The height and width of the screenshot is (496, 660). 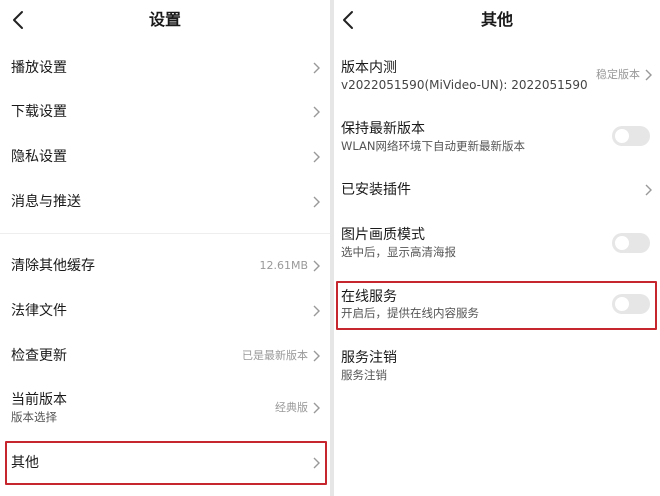 What do you see at coordinates (39, 112) in the screenshot?
I see `settings-item-label: 下载设置` at bounding box center [39, 112].